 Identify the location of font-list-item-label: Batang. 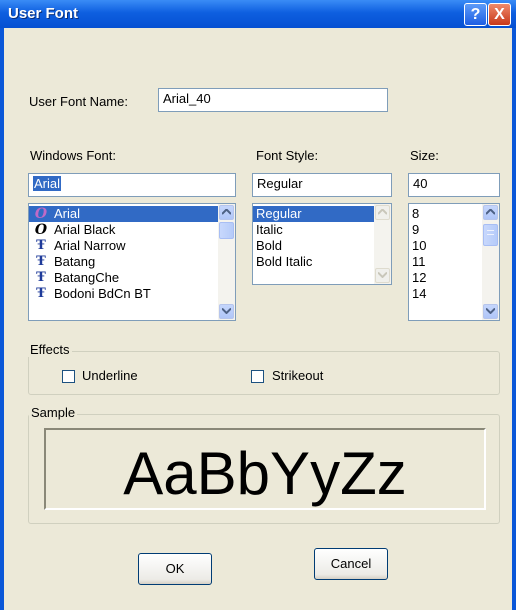
(75, 261).